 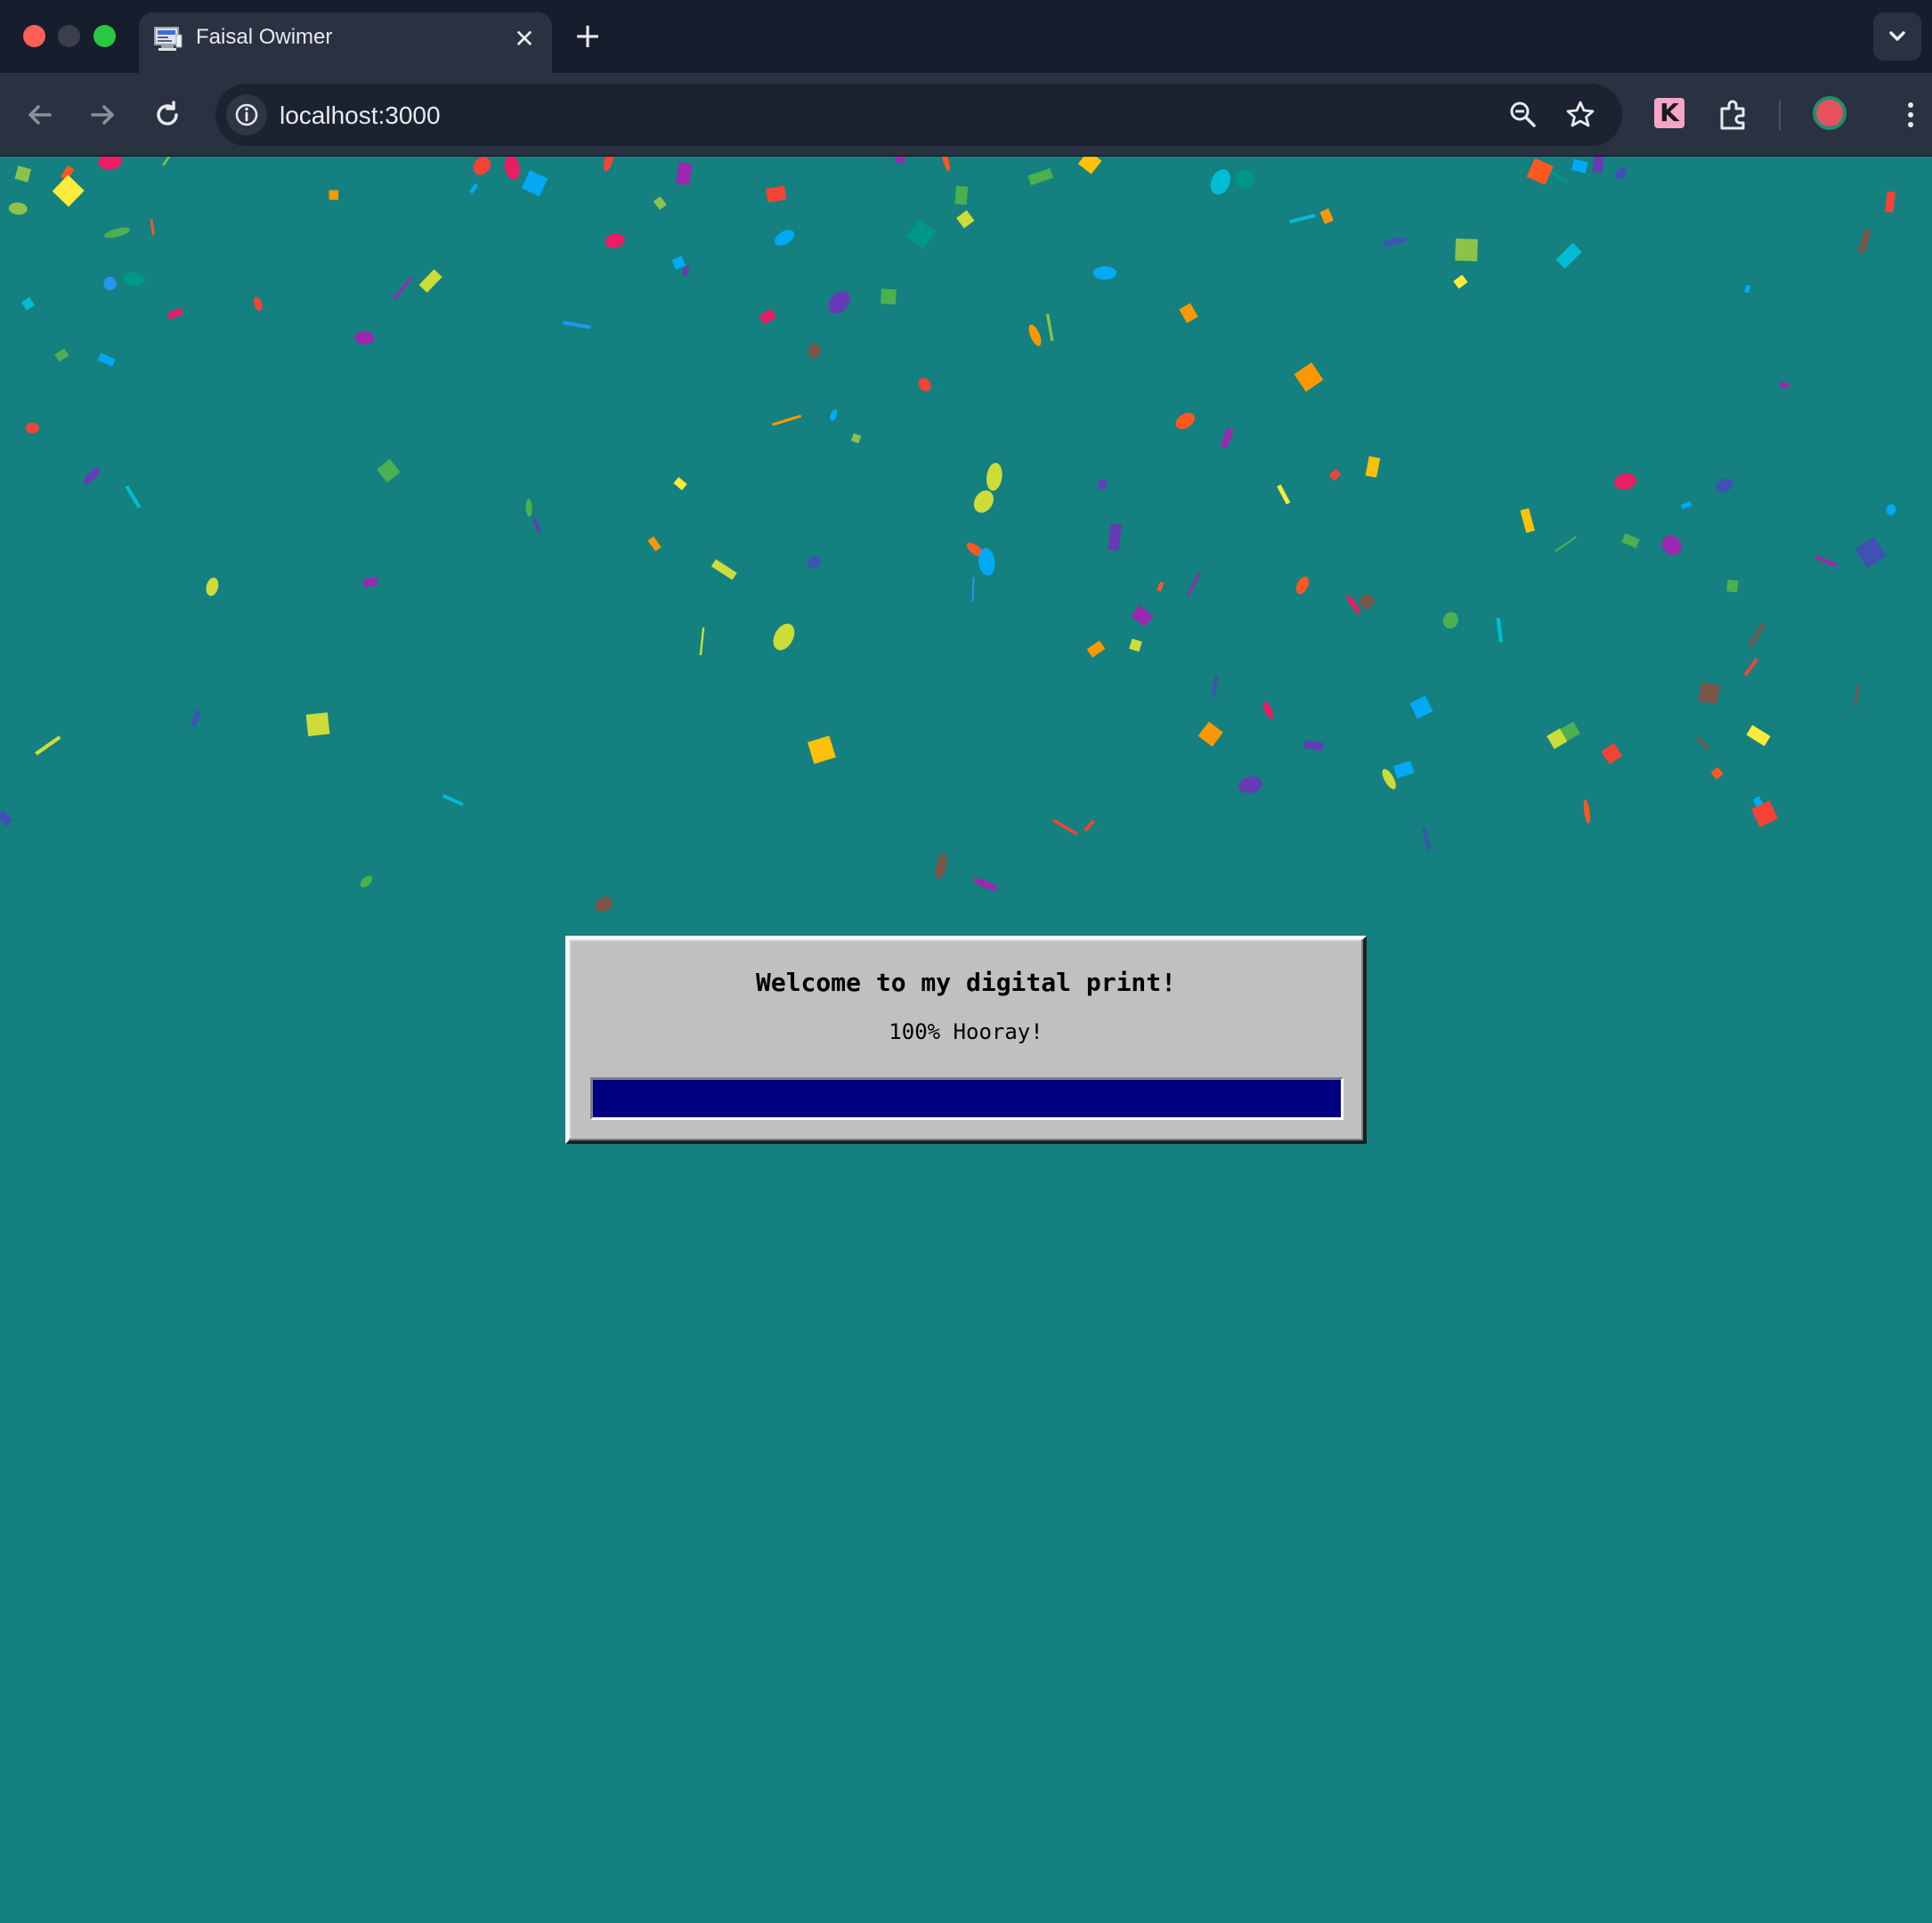 What do you see at coordinates (1734, 114) in the screenshot?
I see `puzzle-extensions-icon` at bounding box center [1734, 114].